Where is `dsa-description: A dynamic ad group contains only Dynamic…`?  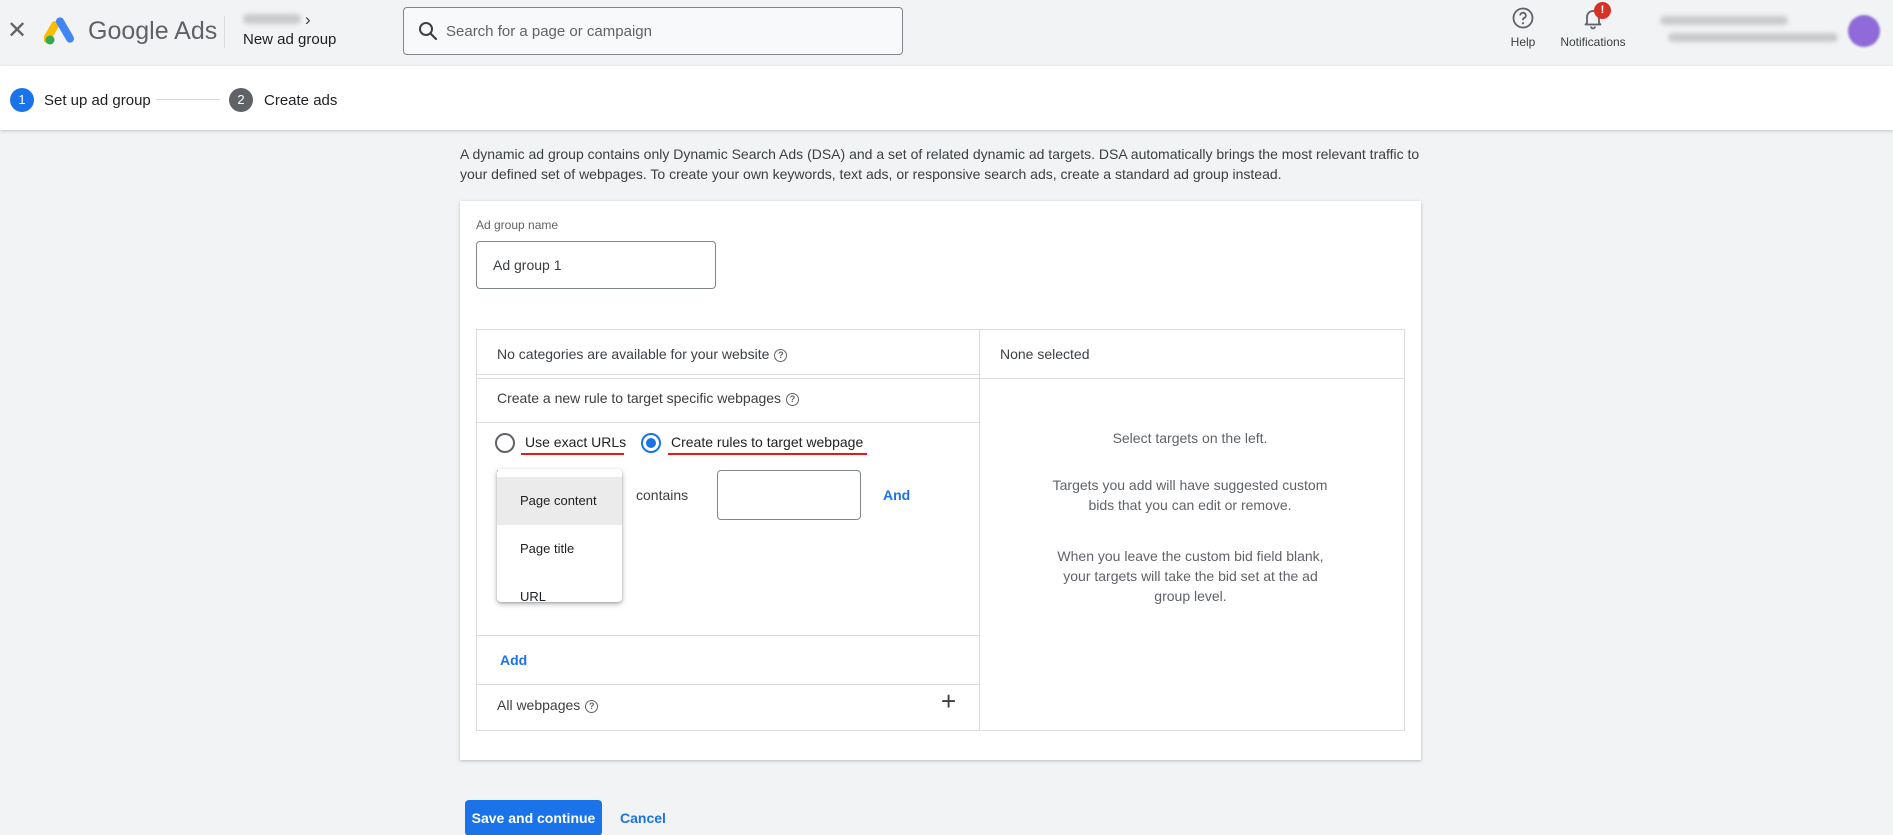 dsa-description: A dynamic ad group contains only Dynamic… is located at coordinates (940, 164).